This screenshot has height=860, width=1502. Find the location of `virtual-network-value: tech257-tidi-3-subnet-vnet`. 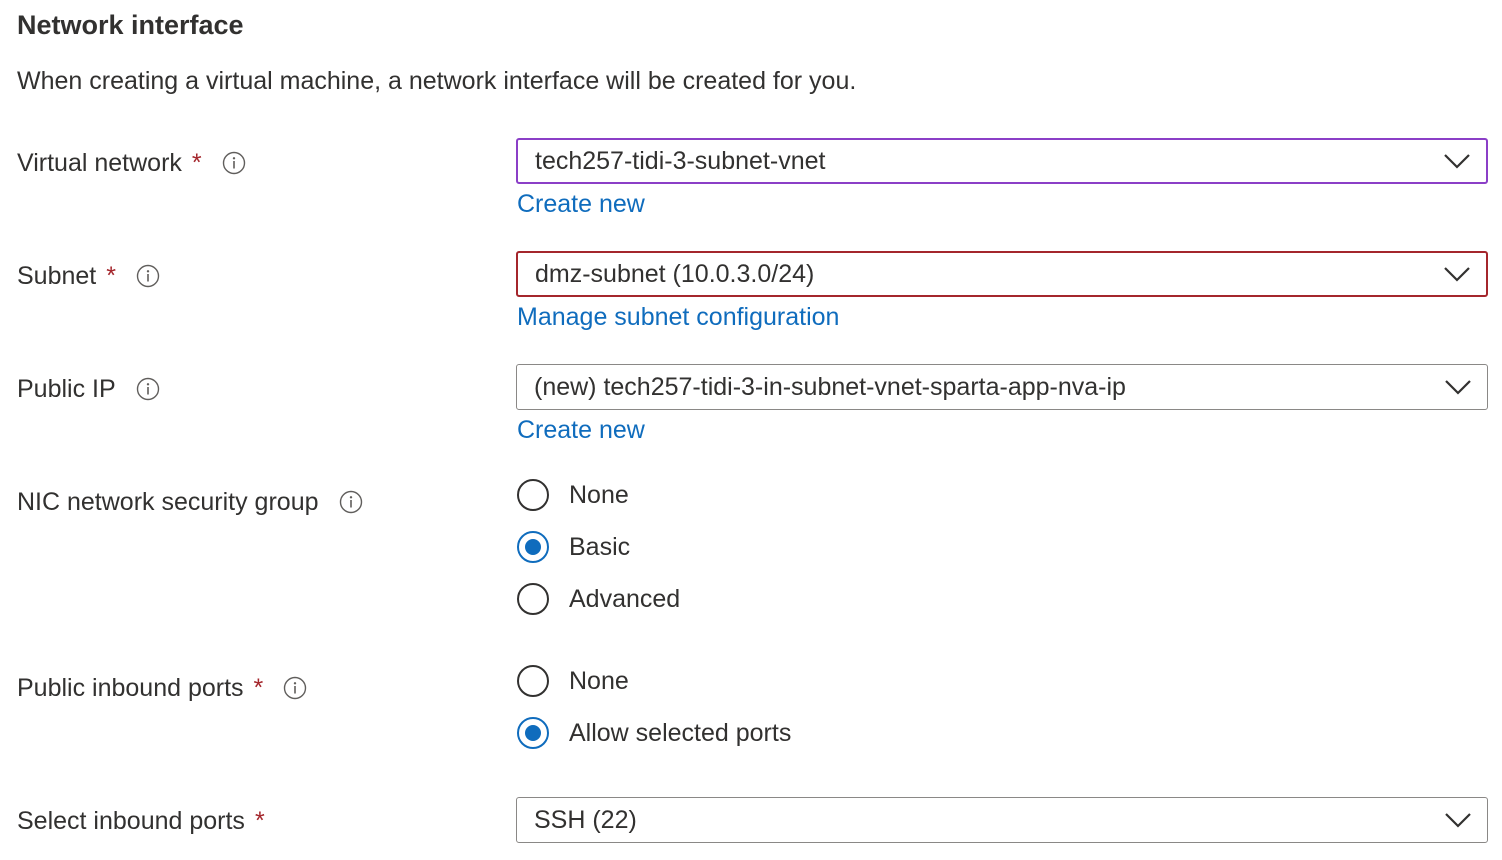

virtual-network-value: tech257-tidi-3-subnet-vnet is located at coordinates (680, 160).